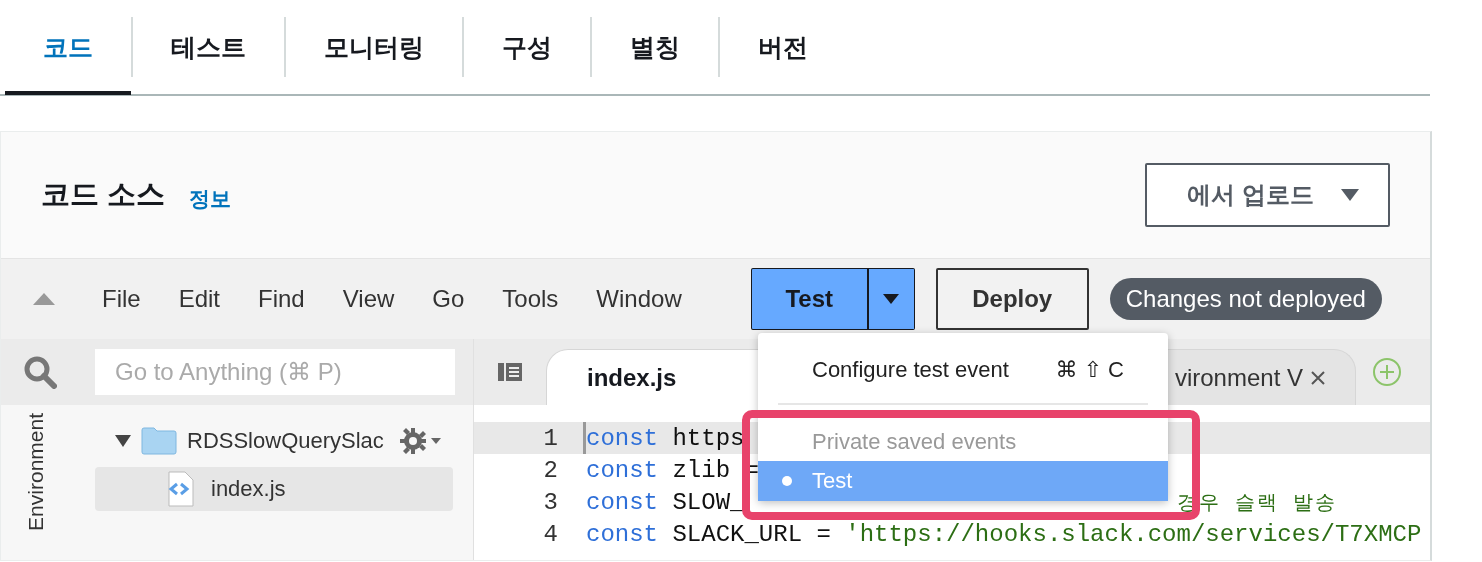 The height and width of the screenshot is (562, 1482). I want to click on folder-icon, so click(159, 441).